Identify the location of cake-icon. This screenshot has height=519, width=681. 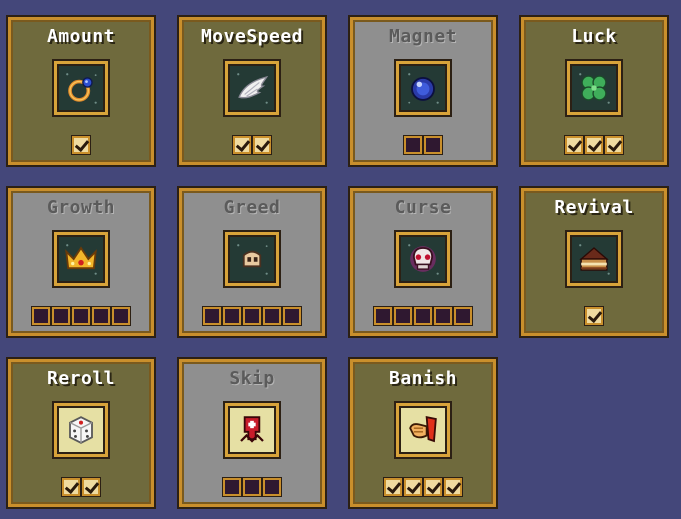
(594, 259).